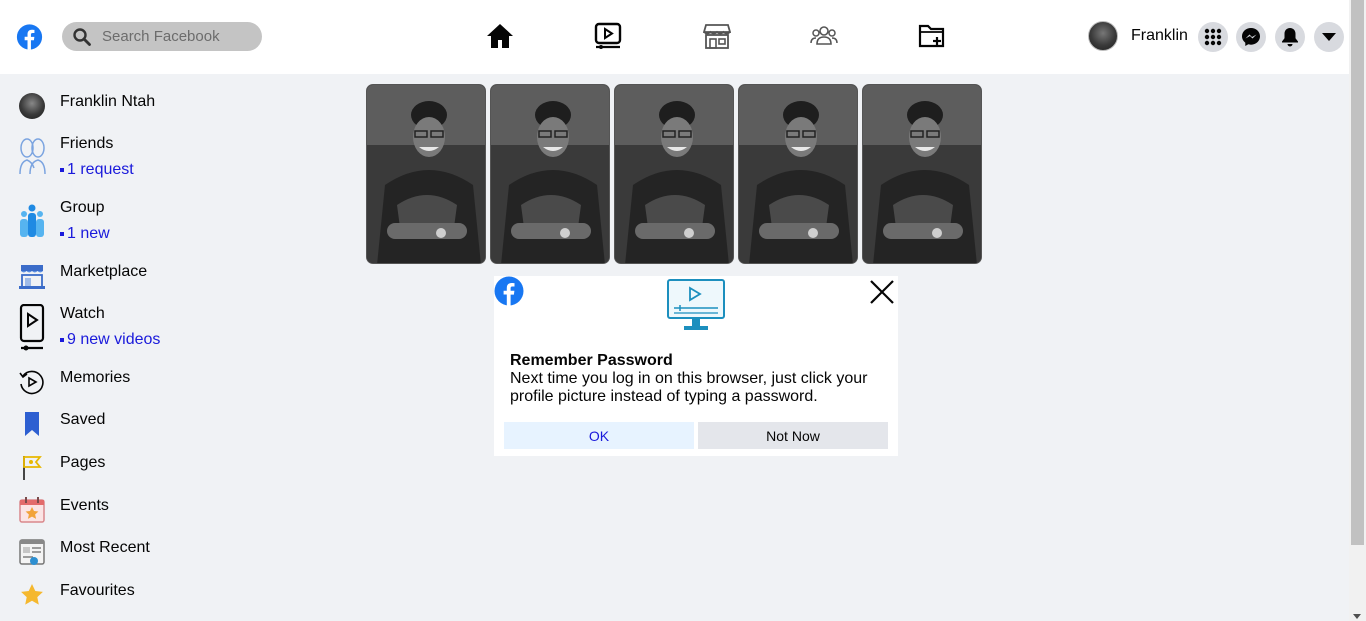 The height and width of the screenshot is (621, 1366). What do you see at coordinates (83, 419) in the screenshot?
I see `sidebar-item-label: Saved` at bounding box center [83, 419].